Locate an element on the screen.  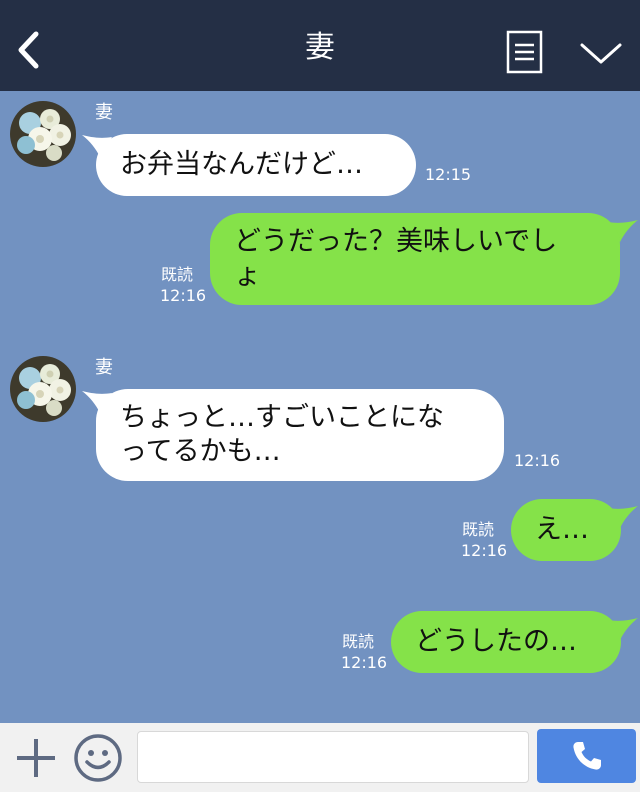
chat-title: 妻 is located at coordinates (320, 47).